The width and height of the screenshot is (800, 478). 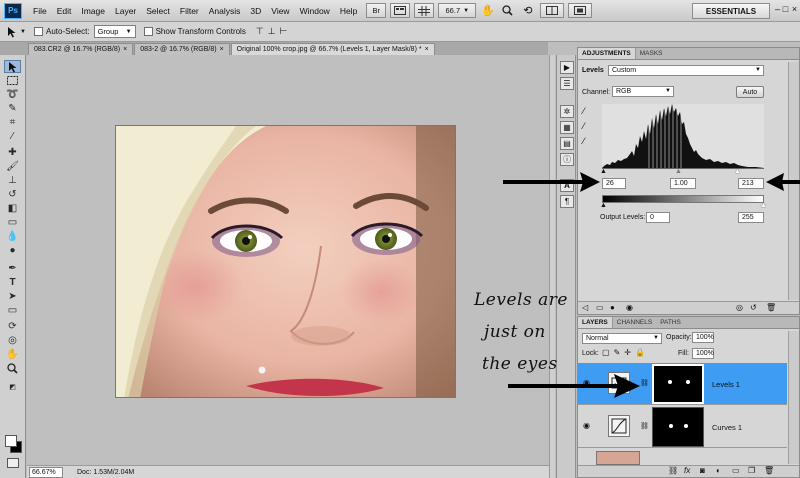 What do you see at coordinates (584, 143) in the screenshot?
I see `white-point-eyedropper-icon: ⁄` at bounding box center [584, 143].